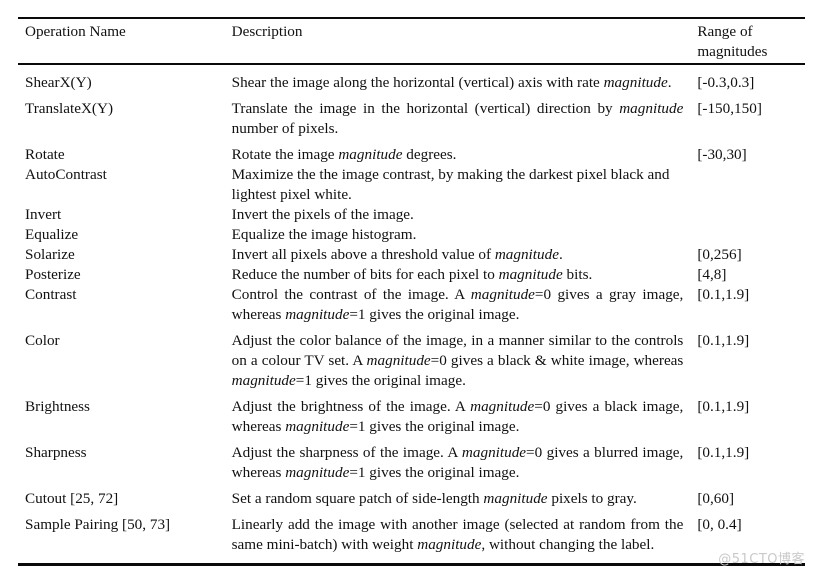 Image resolution: width=819 pixels, height=583 pixels. I want to click on table-bottom-rule, so click(411, 564).